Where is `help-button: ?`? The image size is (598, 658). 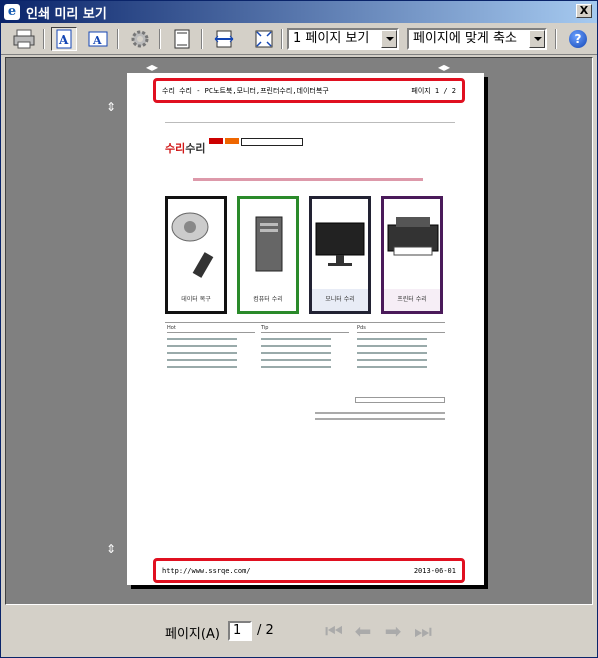
help-button: ? is located at coordinates (578, 39).